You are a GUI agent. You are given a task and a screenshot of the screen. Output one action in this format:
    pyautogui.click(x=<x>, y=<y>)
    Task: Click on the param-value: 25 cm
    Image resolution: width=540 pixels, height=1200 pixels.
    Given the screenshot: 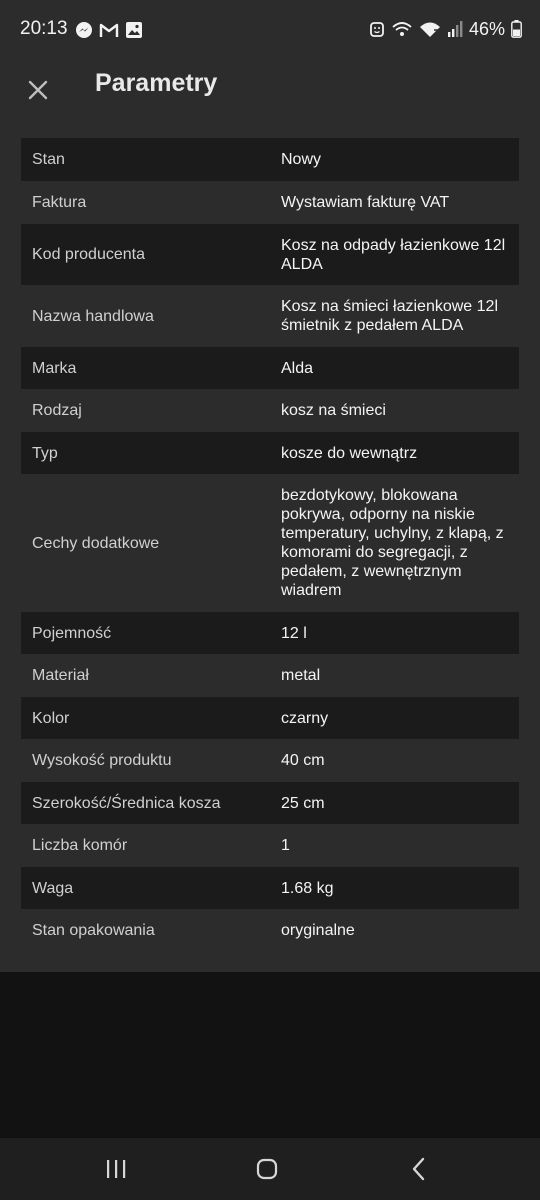 What is the action you would take?
    pyautogui.click(x=303, y=803)
    